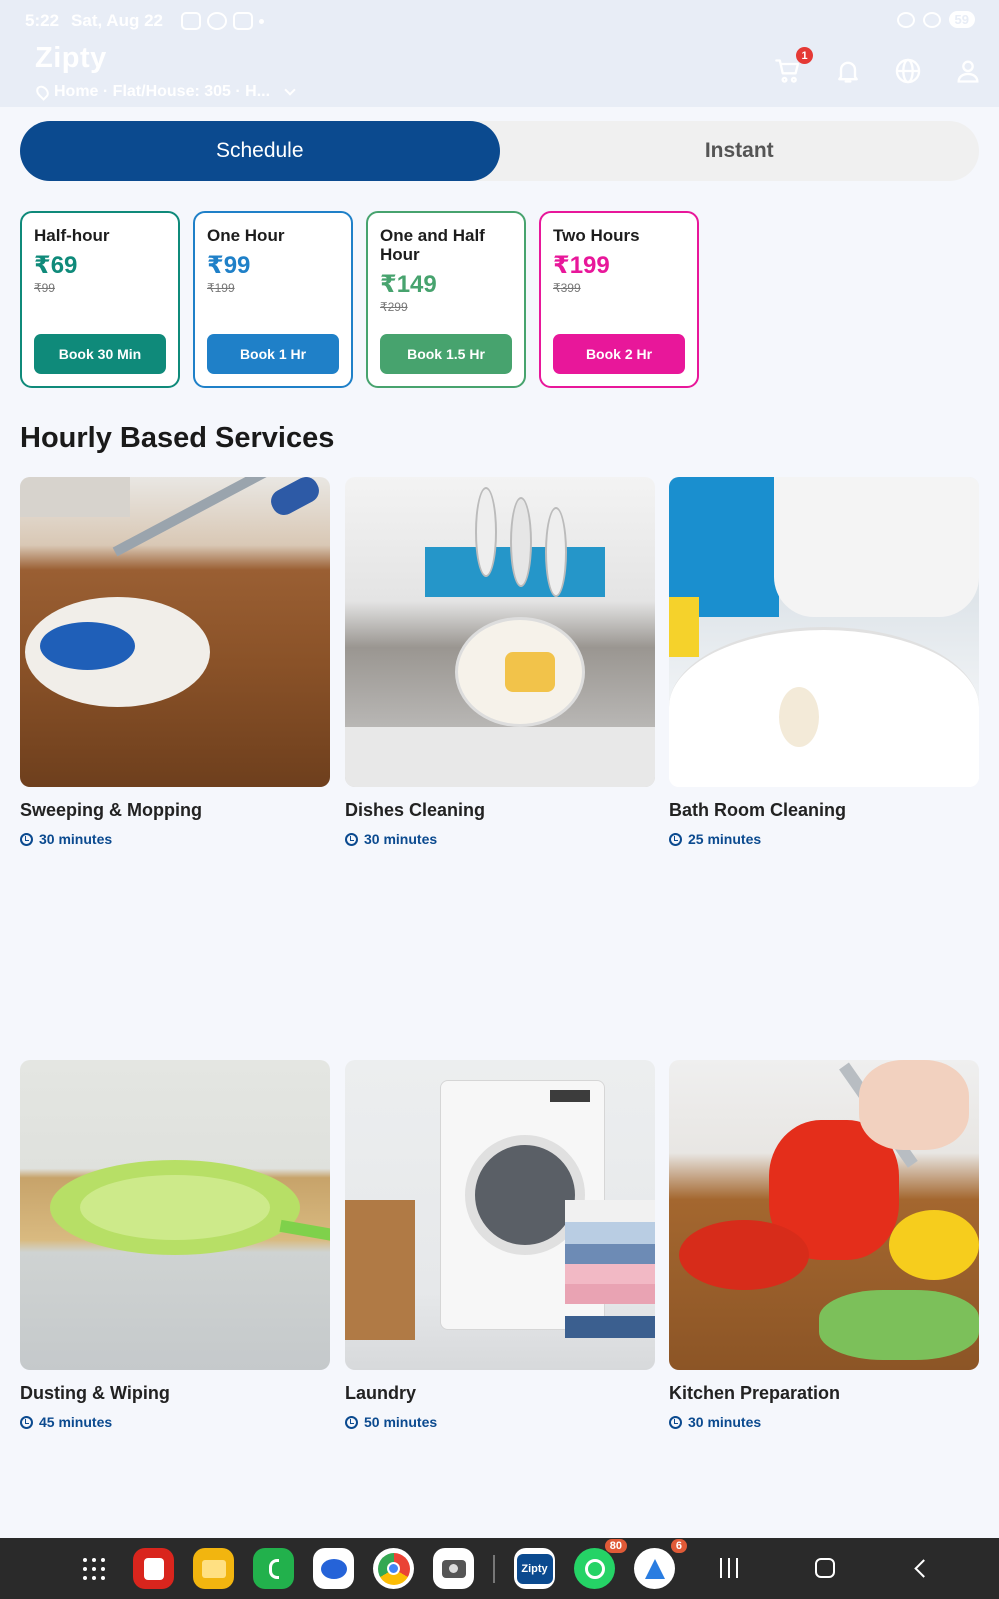  I want to click on service-name: Bath Room Cleaning, so click(758, 810).